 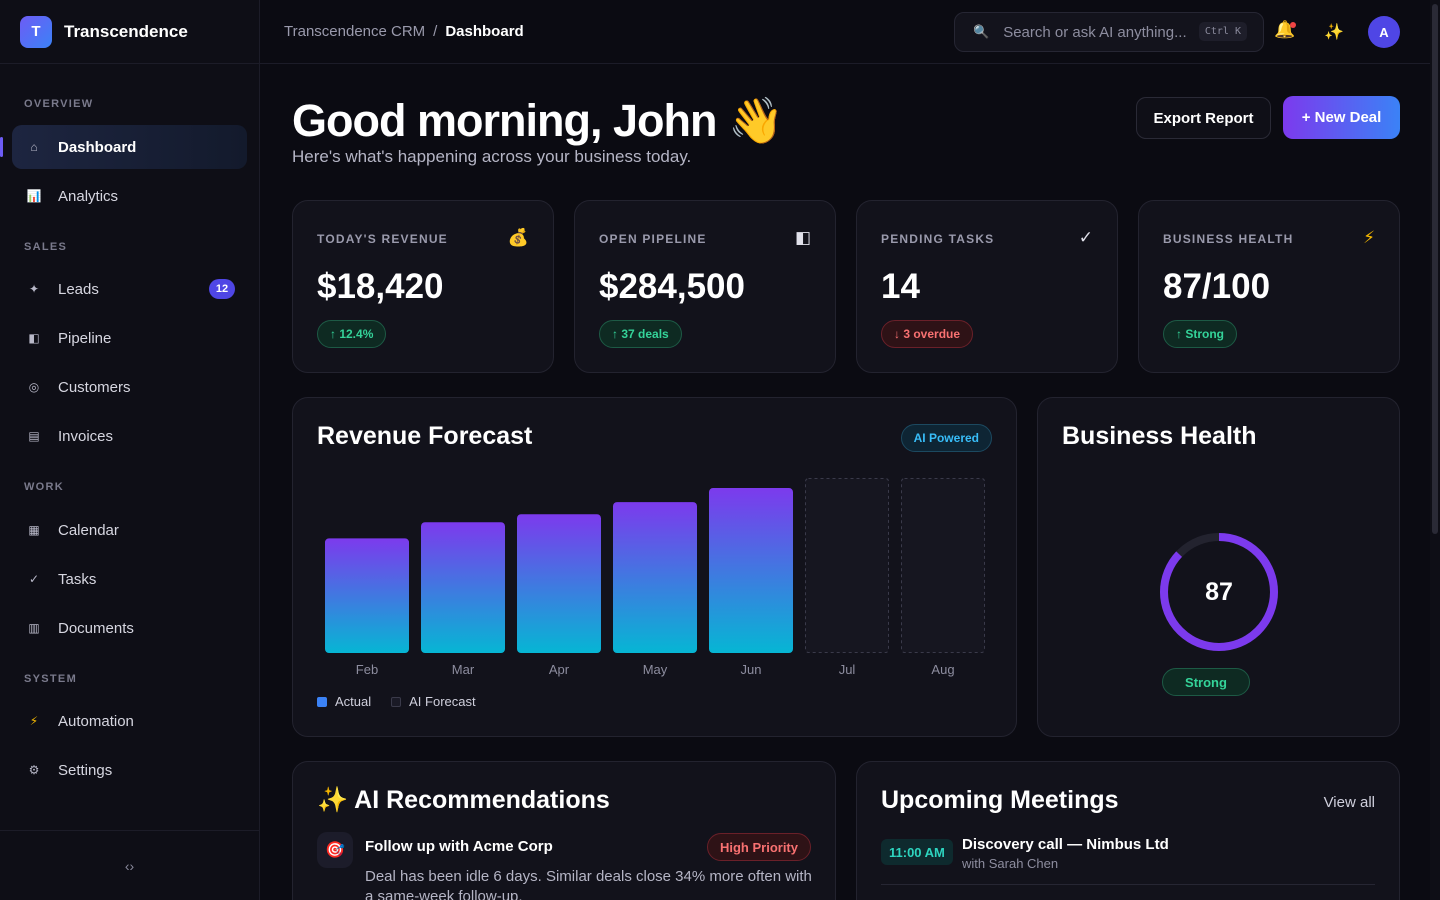 What do you see at coordinates (34, 770) in the screenshot?
I see `gear-icon: ⚙` at bounding box center [34, 770].